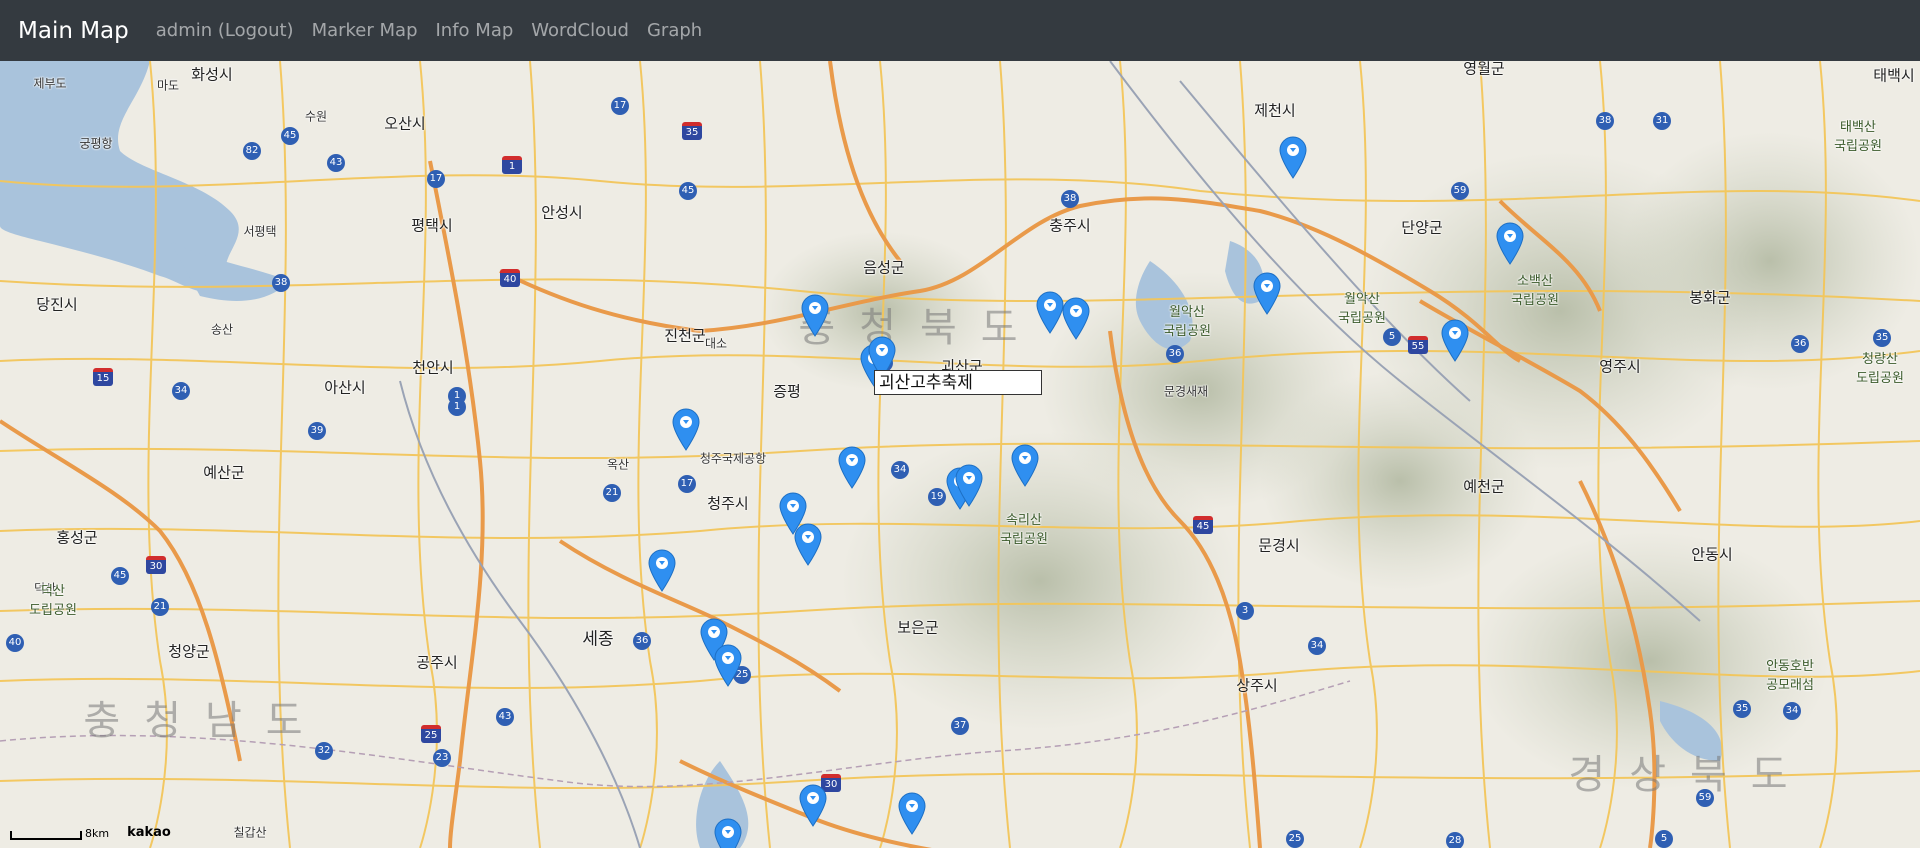 The width and height of the screenshot is (1920, 848). I want to click on nav-logout-link: admin (Logout), so click(225, 30).